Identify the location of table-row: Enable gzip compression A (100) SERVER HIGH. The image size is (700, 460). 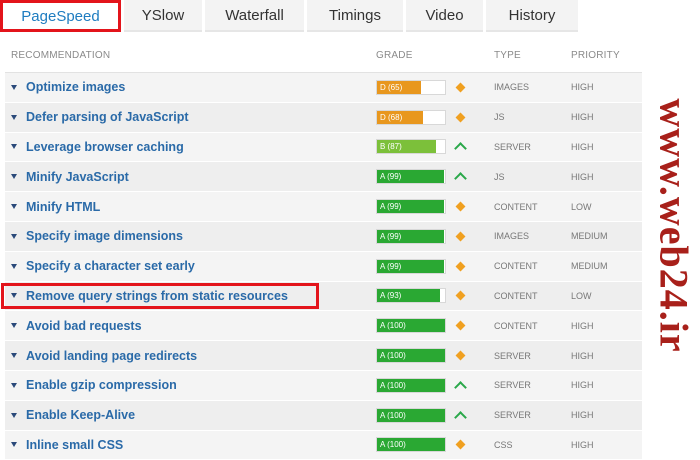
(323, 385).